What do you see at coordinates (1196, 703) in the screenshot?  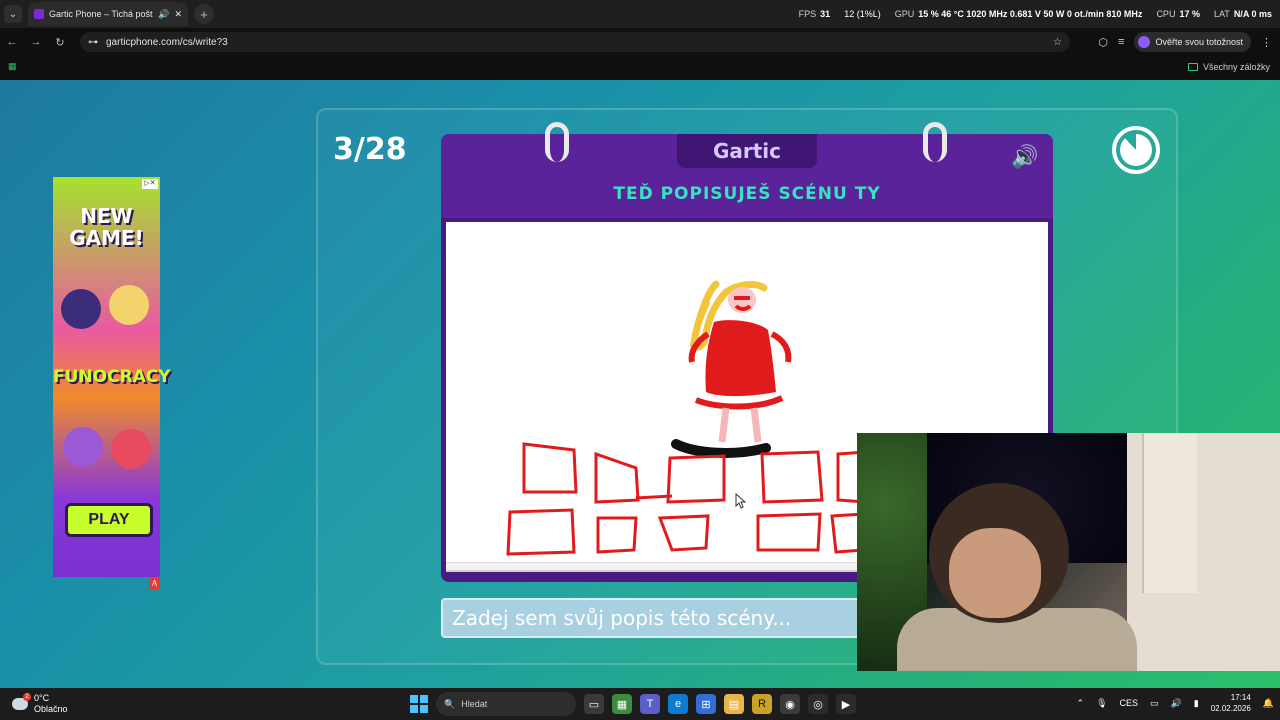 I see `battery-icon: ▮` at bounding box center [1196, 703].